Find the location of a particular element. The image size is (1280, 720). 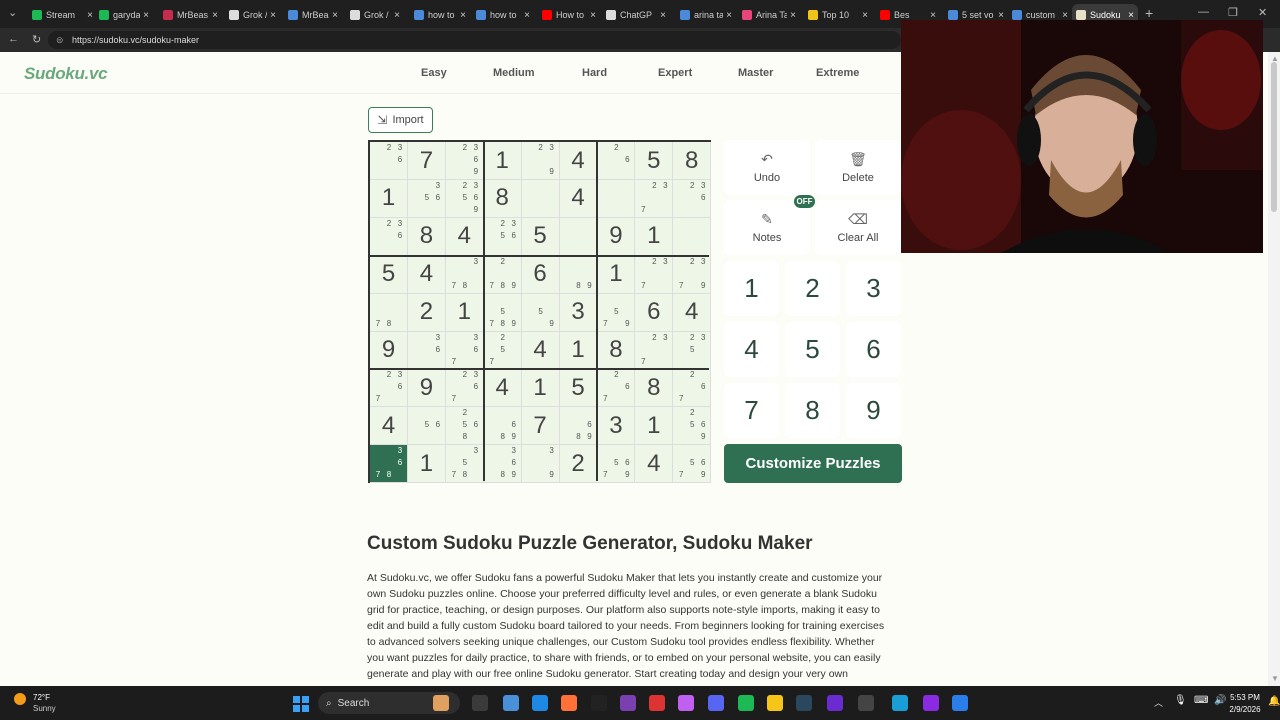

sudoku-cell-notes: 23569 is located at coordinates (464, 198).